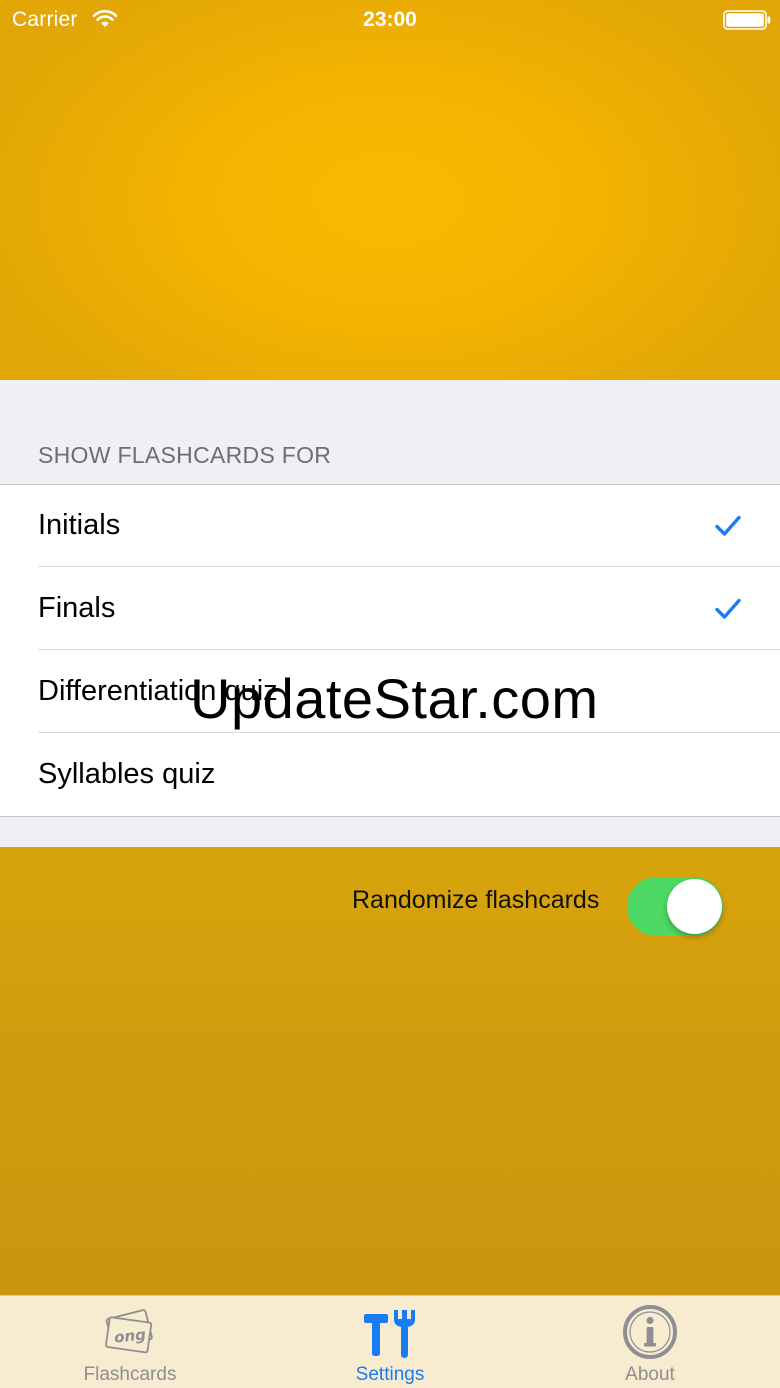 The height and width of the screenshot is (1388, 780). I want to click on randomize-flashcards-label: Randomize flashcards, so click(476, 900).